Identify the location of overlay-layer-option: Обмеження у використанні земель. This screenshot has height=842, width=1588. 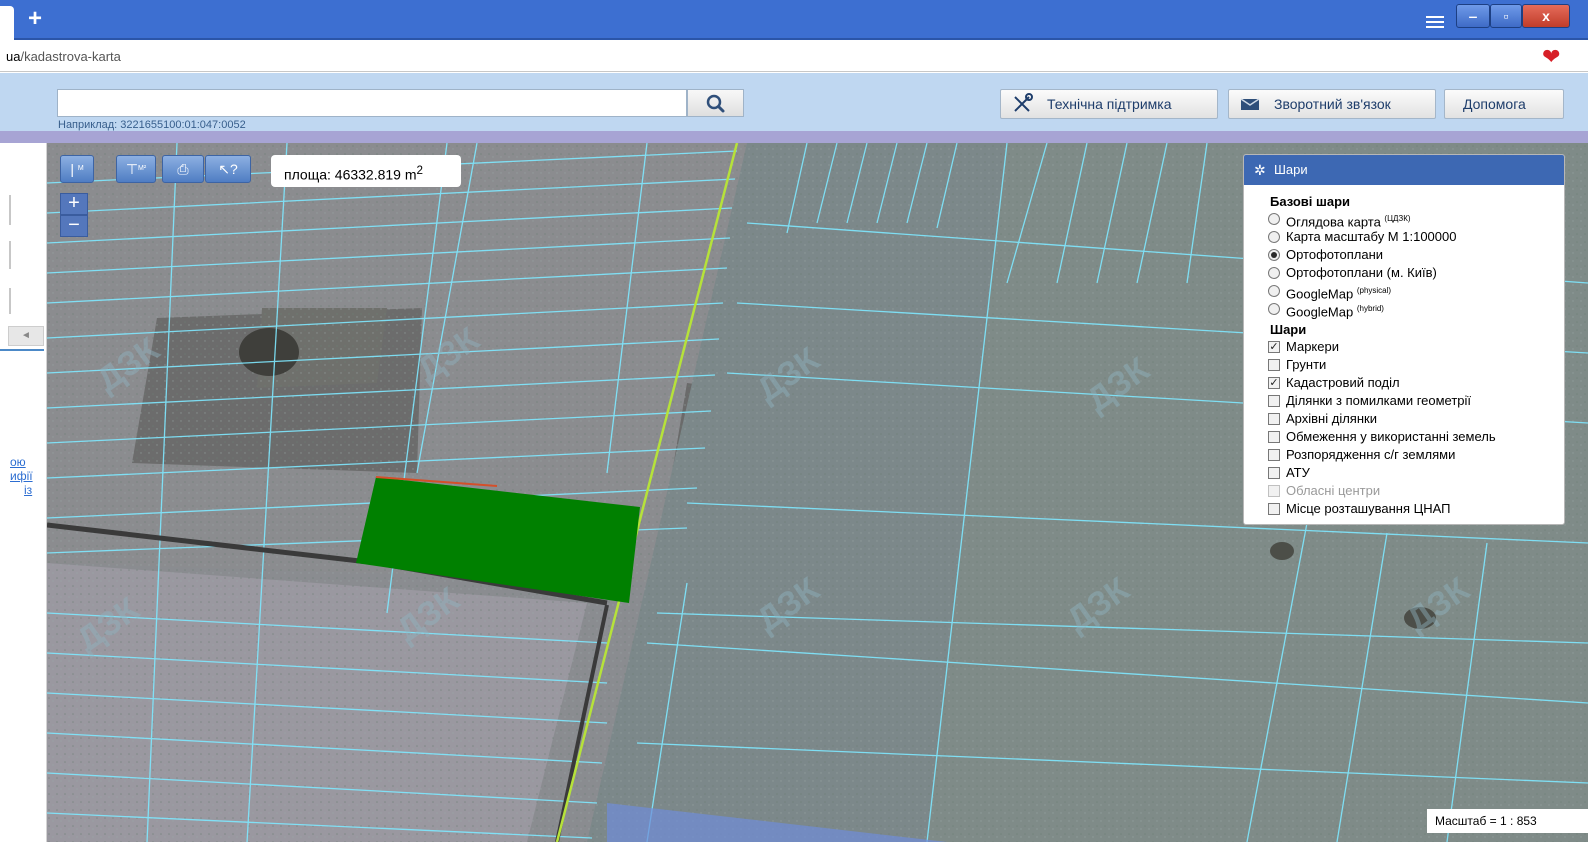
(1404, 437).